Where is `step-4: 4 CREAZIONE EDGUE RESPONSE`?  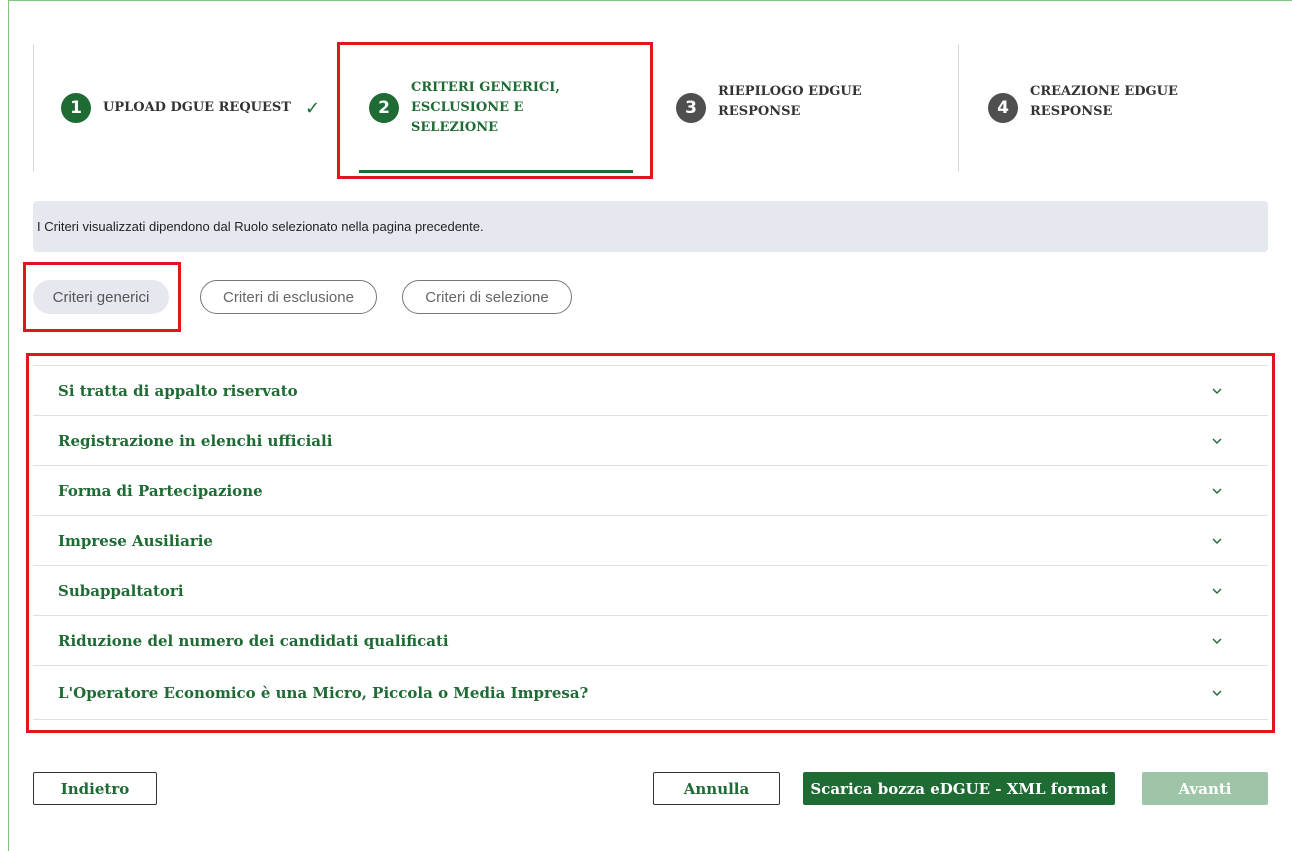 step-4: 4 CREAZIONE EDGUE RESPONSE is located at coordinates (1083, 108).